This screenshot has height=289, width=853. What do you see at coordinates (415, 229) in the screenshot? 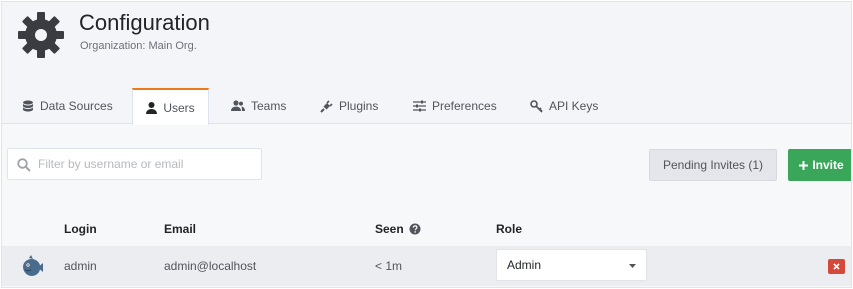
I see `help-icon` at bounding box center [415, 229].